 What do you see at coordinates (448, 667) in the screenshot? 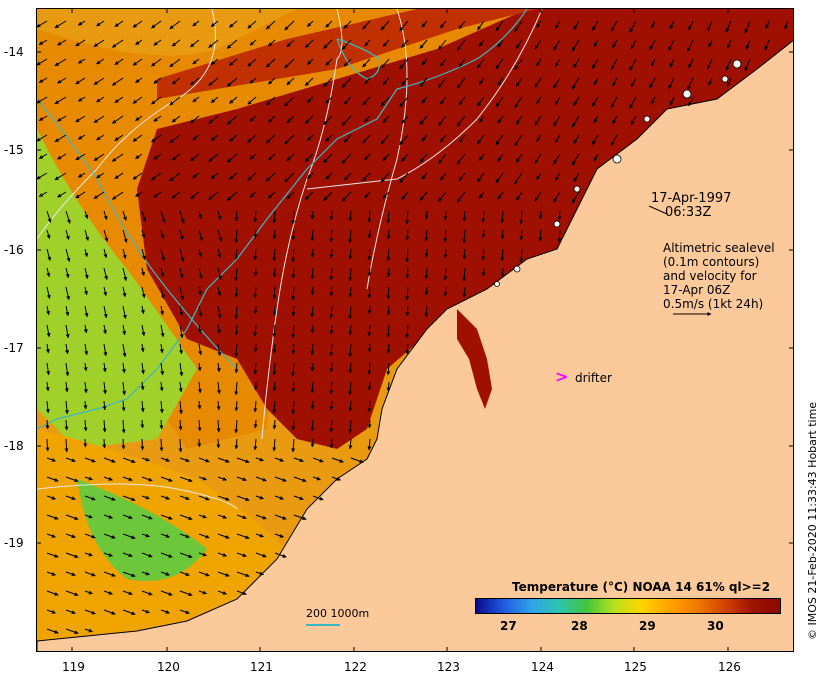
I see `lon-tick-label: 123` at bounding box center [448, 667].